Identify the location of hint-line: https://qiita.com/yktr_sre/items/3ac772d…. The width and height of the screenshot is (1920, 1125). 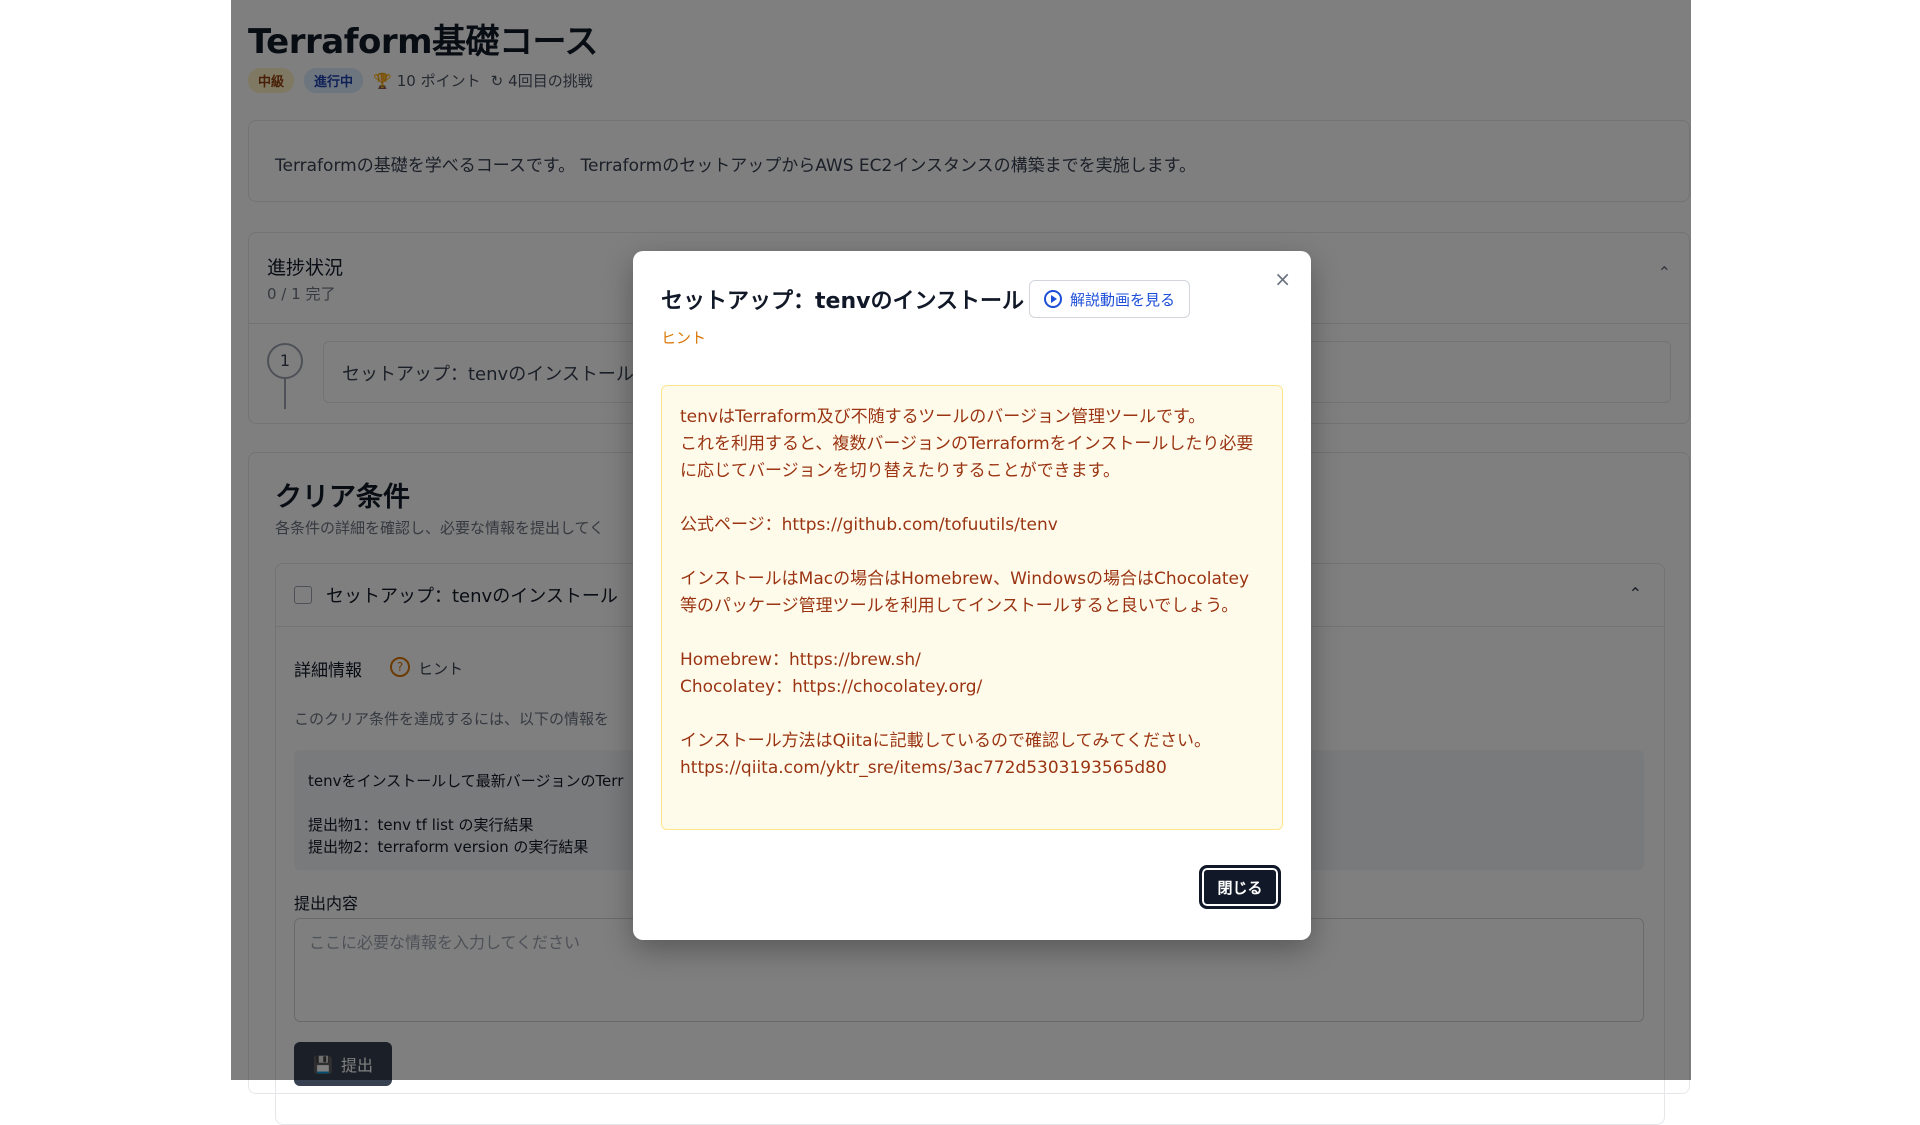
(923, 768).